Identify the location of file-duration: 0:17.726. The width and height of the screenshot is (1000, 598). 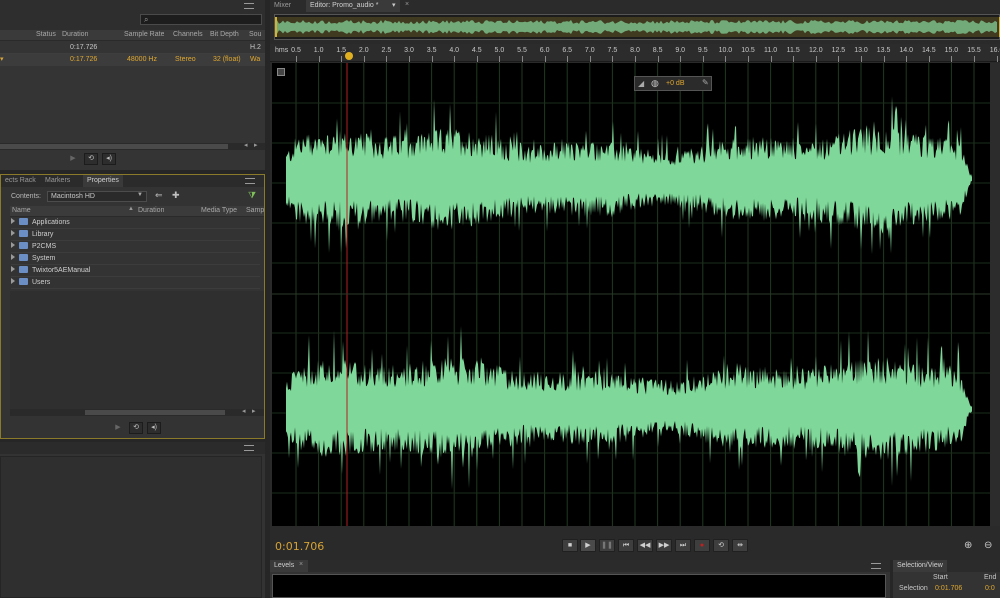
(84, 59).